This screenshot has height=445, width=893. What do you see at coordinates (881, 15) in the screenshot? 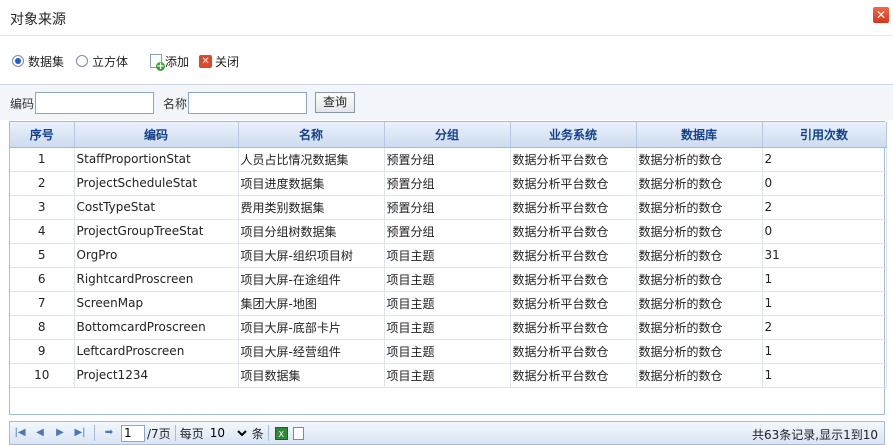
I see `dialog-close-button: ✕` at bounding box center [881, 15].